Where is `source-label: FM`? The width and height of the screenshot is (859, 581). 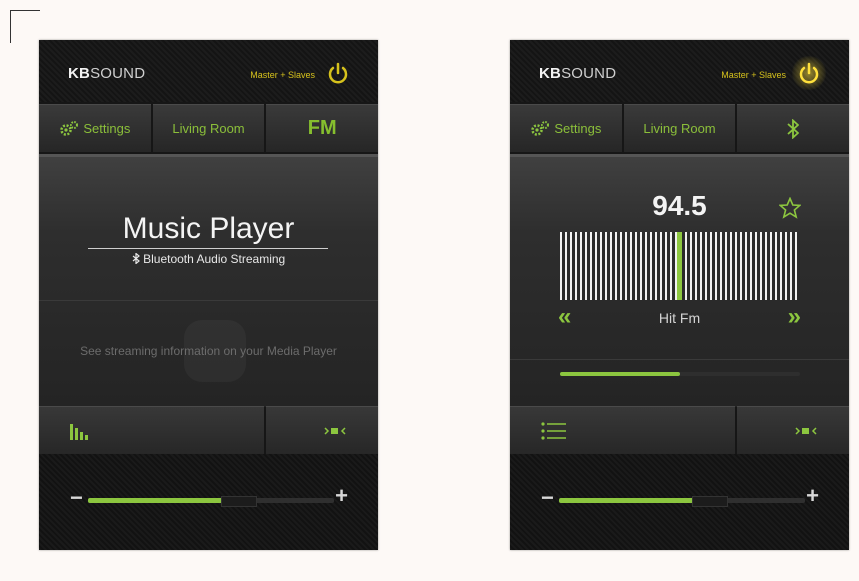 source-label: FM is located at coordinates (322, 128).